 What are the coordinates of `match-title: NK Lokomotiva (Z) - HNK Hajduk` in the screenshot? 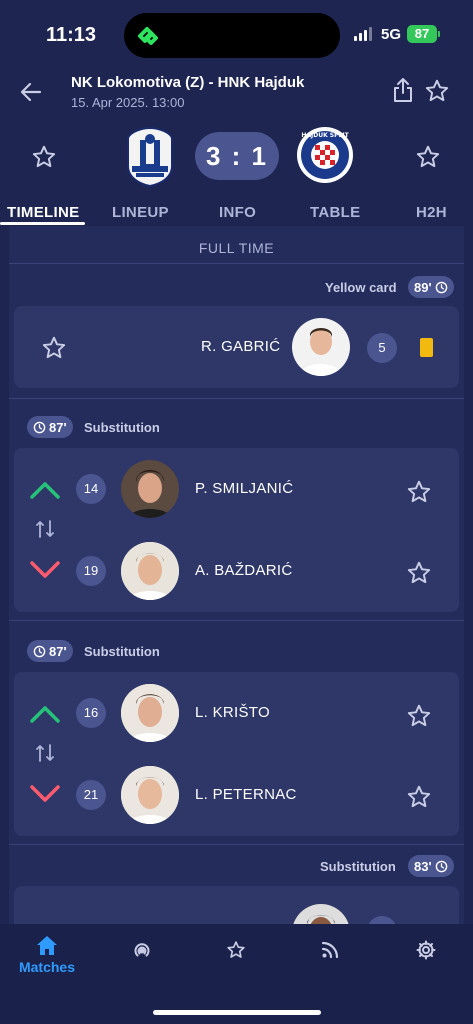 It's located at (188, 82).